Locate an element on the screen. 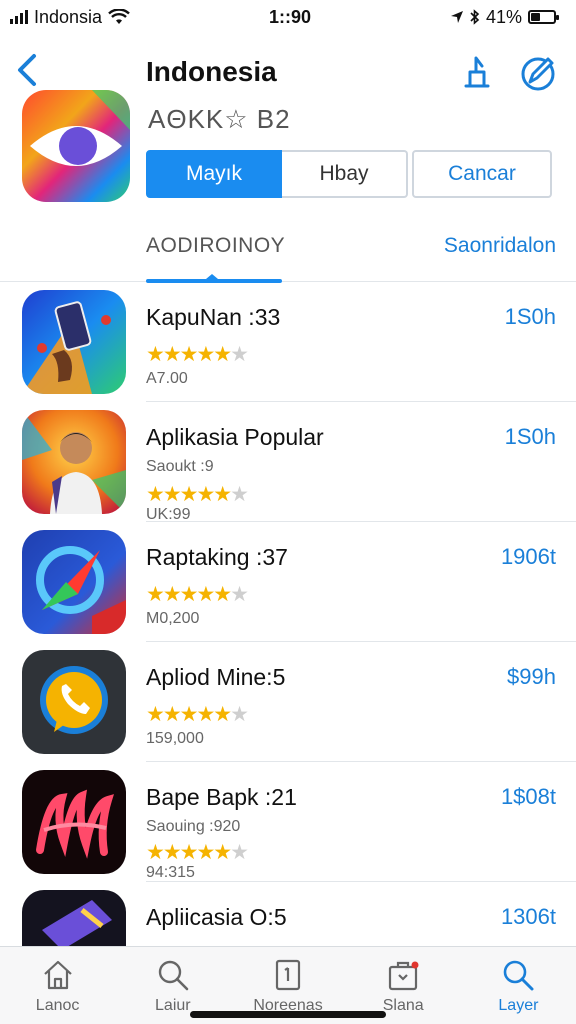  app-meta: 159,000 is located at coordinates (175, 738).